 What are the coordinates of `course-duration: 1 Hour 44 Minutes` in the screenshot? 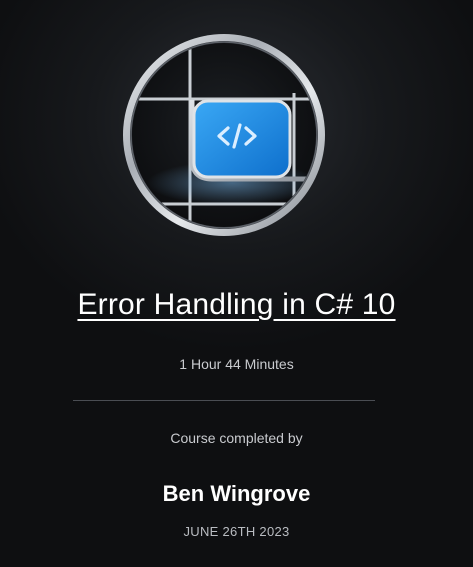 It's located at (236, 364).